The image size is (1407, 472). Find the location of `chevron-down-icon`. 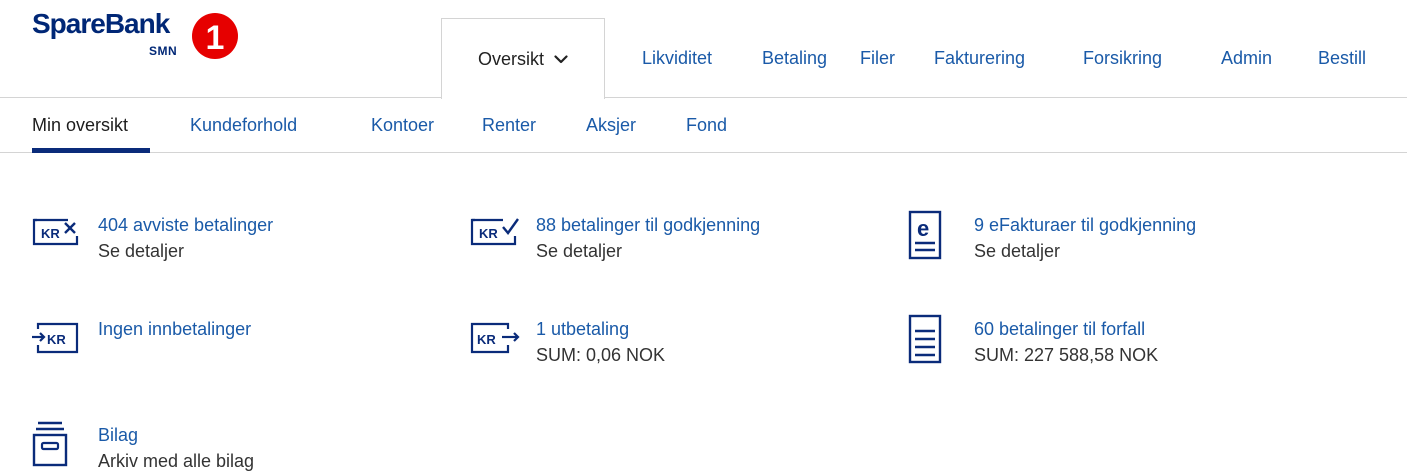

chevron-down-icon is located at coordinates (561, 58).